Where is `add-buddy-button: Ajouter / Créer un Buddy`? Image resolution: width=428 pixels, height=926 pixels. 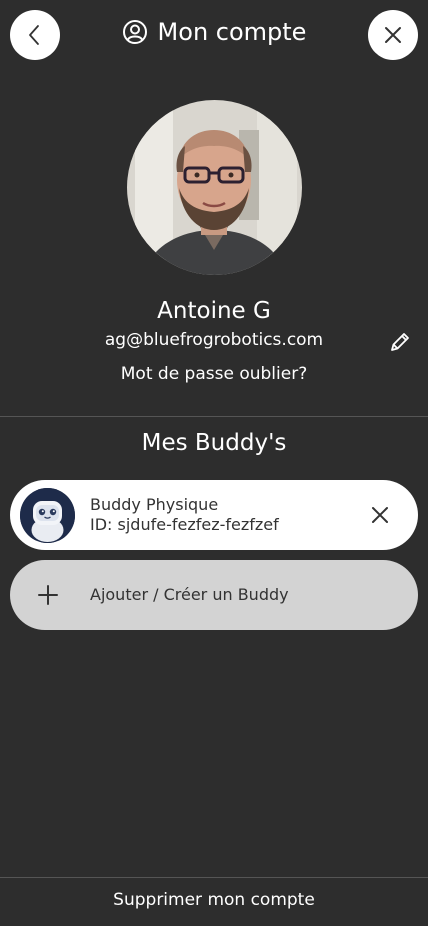
add-buddy-button: Ajouter / Créer un Buddy is located at coordinates (214, 595).